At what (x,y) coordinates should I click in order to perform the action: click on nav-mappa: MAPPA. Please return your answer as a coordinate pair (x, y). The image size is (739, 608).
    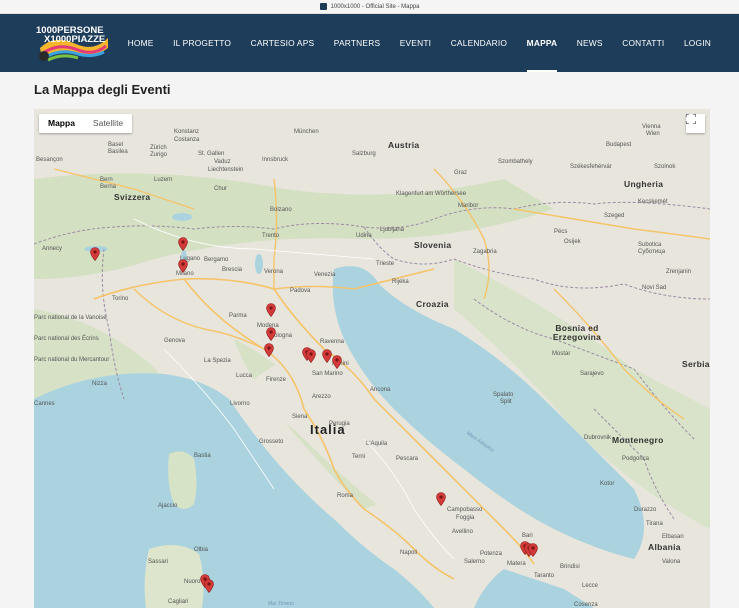
    Looking at the image, I should click on (542, 43).